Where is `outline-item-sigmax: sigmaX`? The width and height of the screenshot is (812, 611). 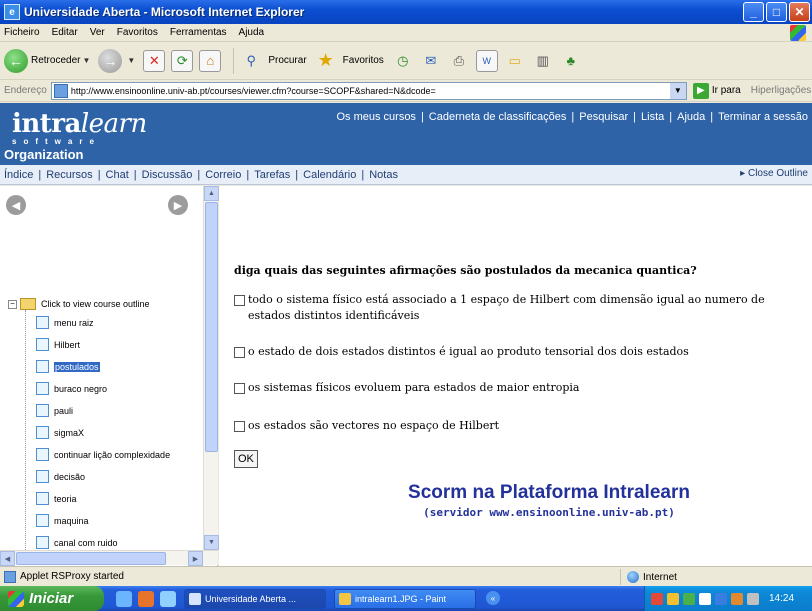 outline-item-sigmax: sigmaX is located at coordinates (121, 432).